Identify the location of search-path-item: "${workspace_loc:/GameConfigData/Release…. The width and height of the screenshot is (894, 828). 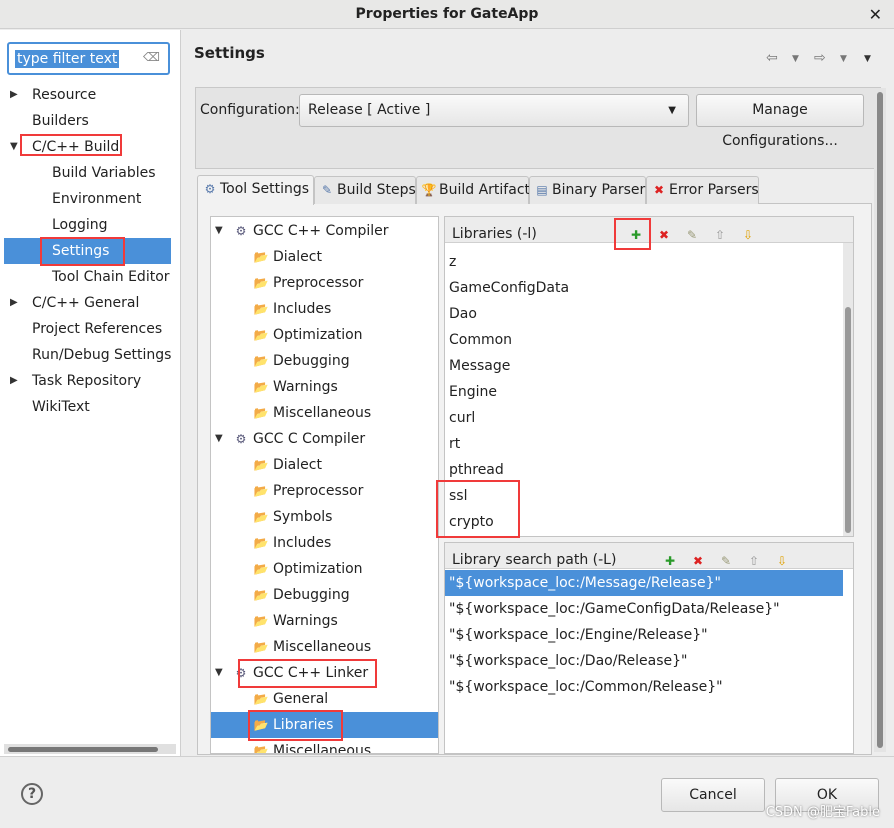
(644, 609).